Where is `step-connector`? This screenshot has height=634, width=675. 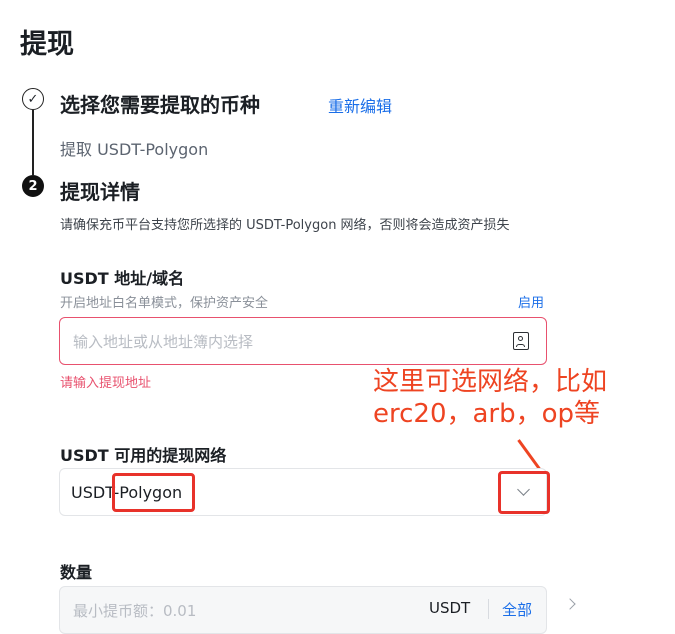
step-connector is located at coordinates (33, 142).